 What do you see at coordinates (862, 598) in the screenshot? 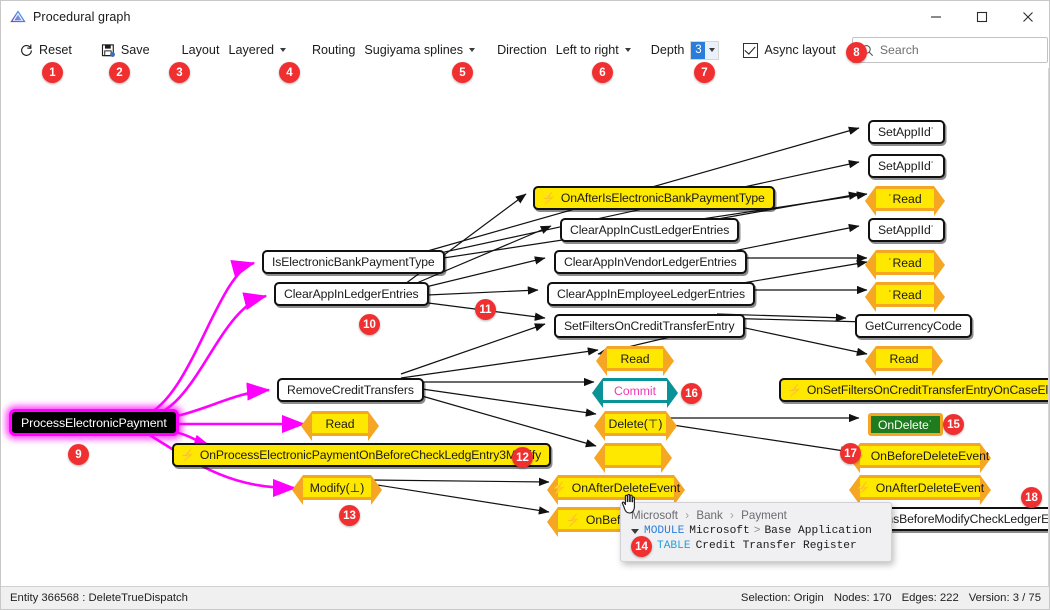
I see `status-nodes: Nodes: 170` at bounding box center [862, 598].